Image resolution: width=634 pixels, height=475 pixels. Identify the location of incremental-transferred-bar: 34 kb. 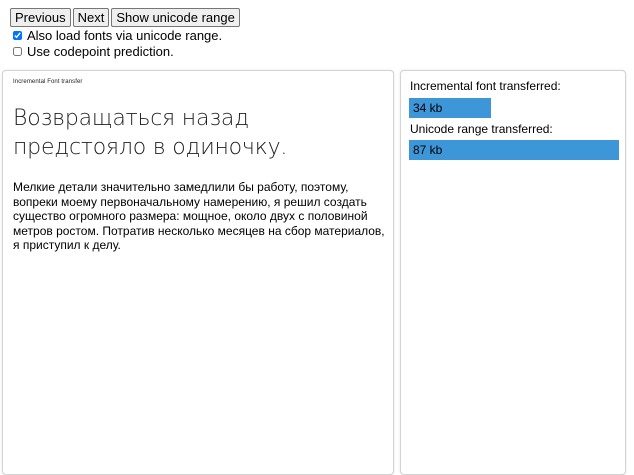
(450, 108).